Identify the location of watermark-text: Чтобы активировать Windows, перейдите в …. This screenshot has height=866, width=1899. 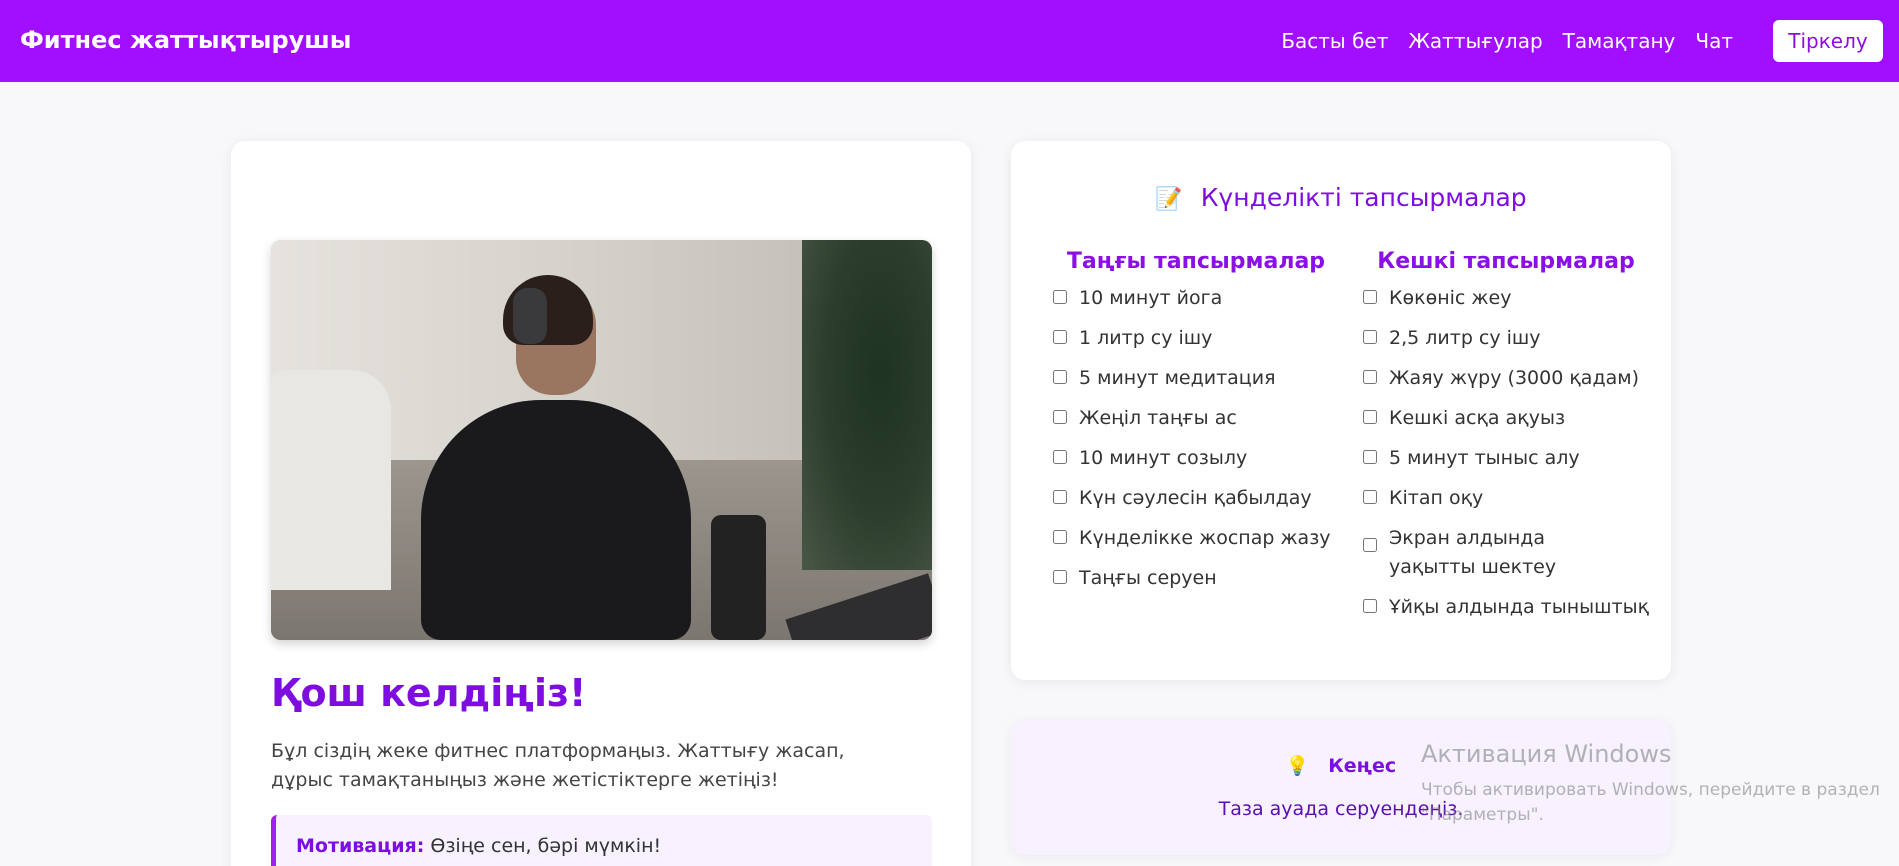
(1650, 802).